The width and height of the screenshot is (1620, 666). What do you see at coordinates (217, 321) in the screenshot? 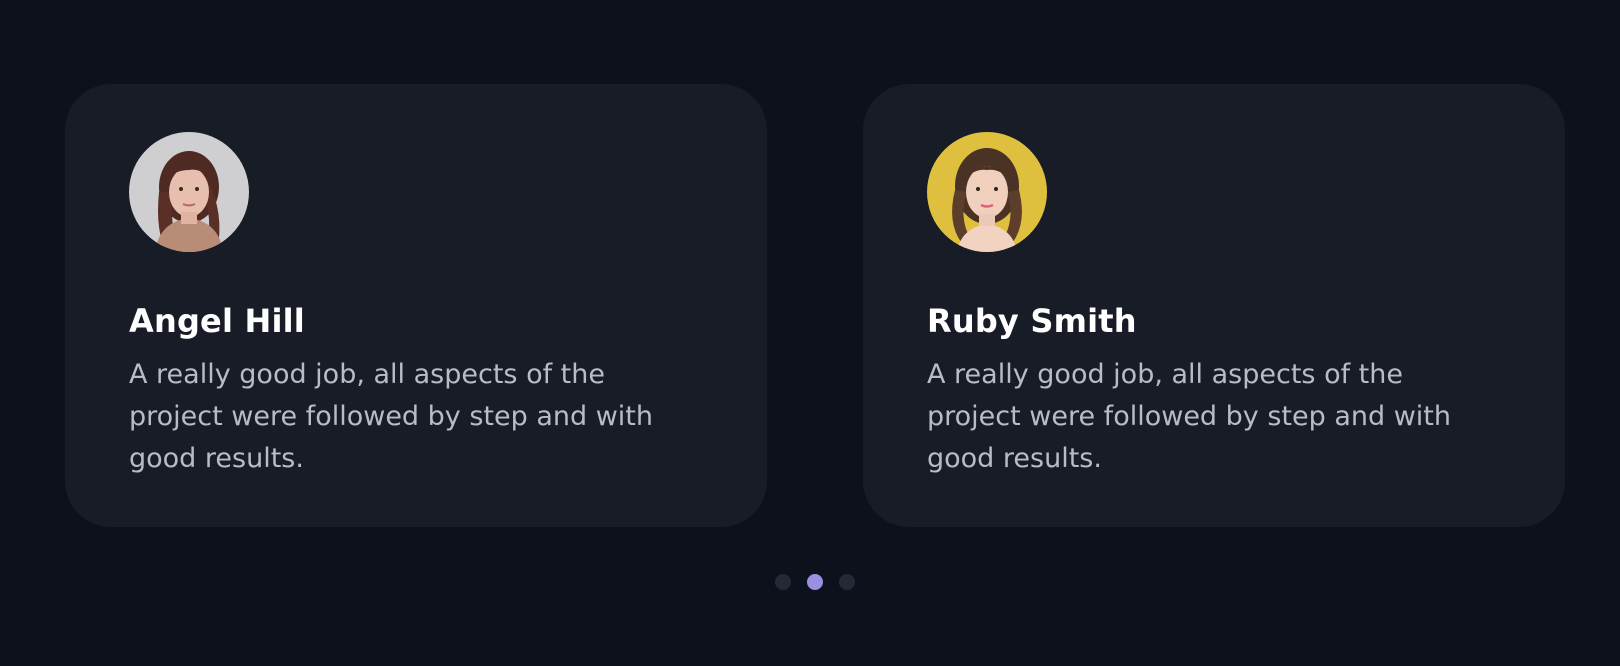
I see `testimonial-name: Angel Hill` at bounding box center [217, 321].